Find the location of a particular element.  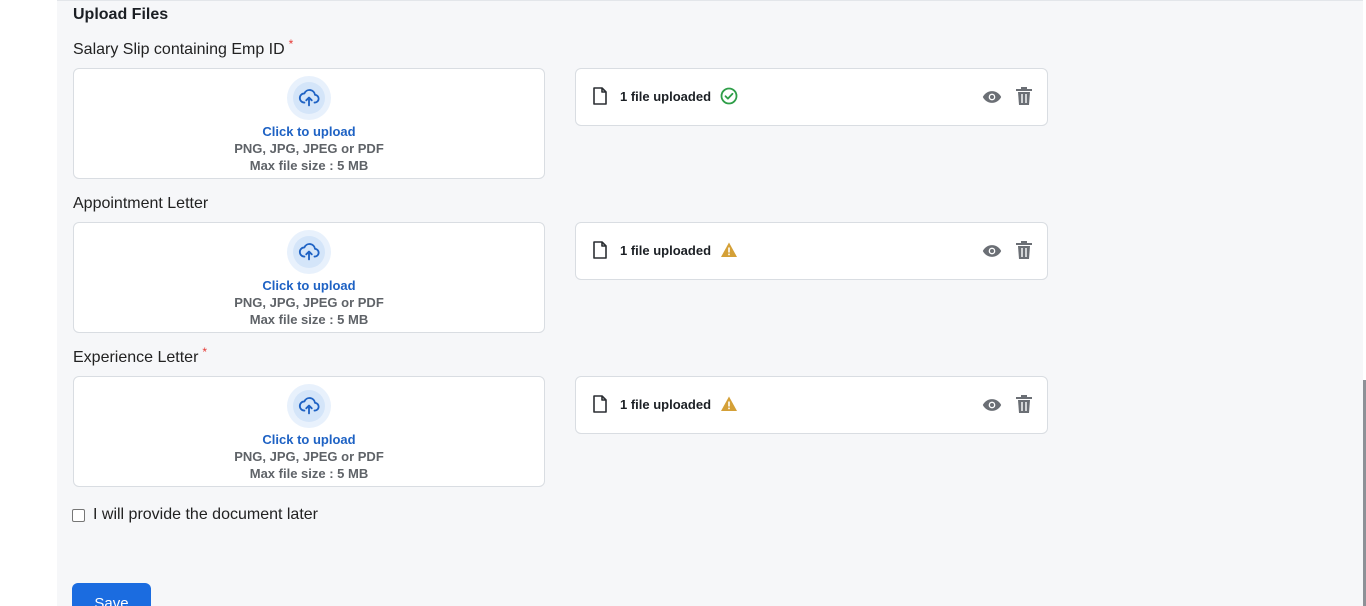

uploaded-file-card-experience-letter: 1 file uploaded is located at coordinates (811, 405).